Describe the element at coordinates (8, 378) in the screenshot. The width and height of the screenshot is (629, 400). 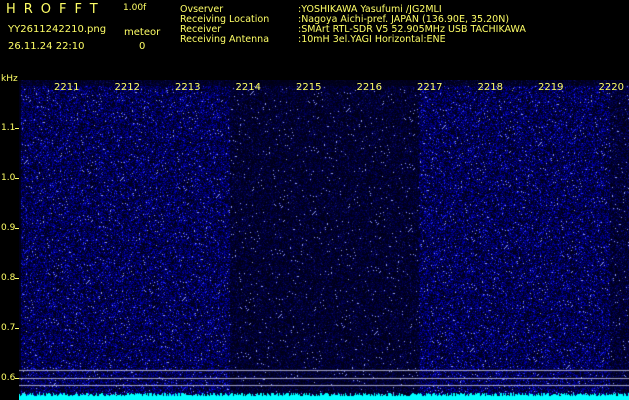
I see `y-tick-label: 0.6` at that location.